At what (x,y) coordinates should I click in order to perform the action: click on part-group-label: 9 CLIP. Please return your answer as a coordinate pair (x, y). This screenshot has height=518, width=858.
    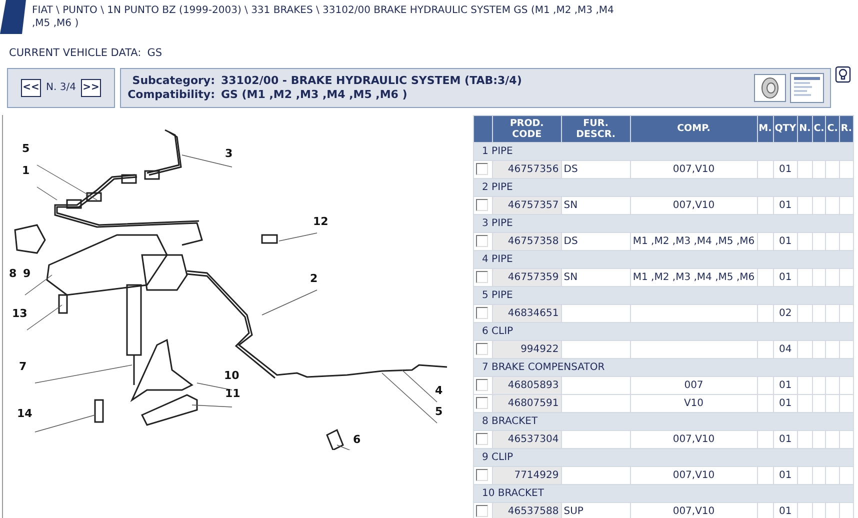
    Looking at the image, I should click on (664, 457).